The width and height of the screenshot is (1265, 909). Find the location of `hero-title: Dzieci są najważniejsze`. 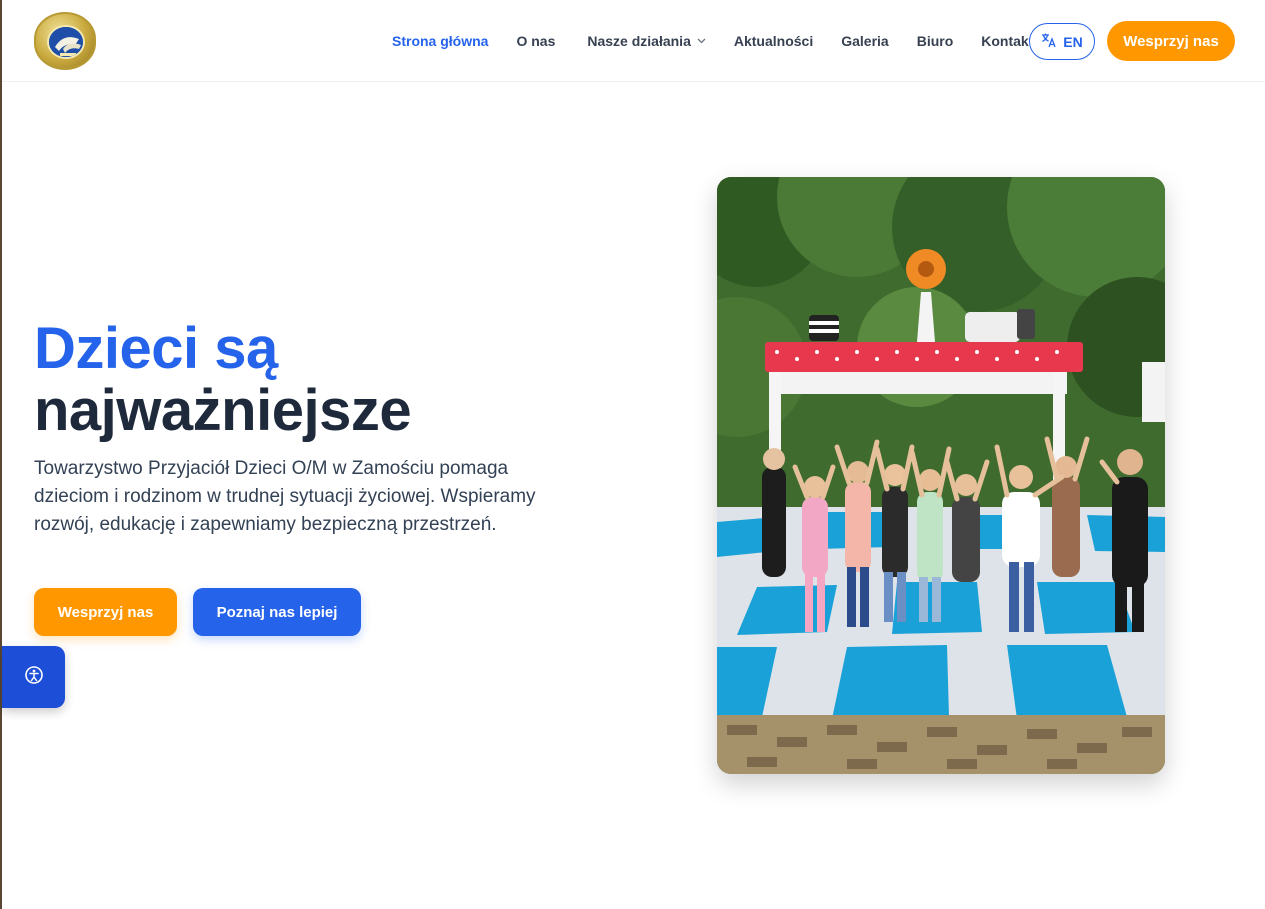

hero-title: Dzieci są najważniejsze is located at coordinates (223, 379).